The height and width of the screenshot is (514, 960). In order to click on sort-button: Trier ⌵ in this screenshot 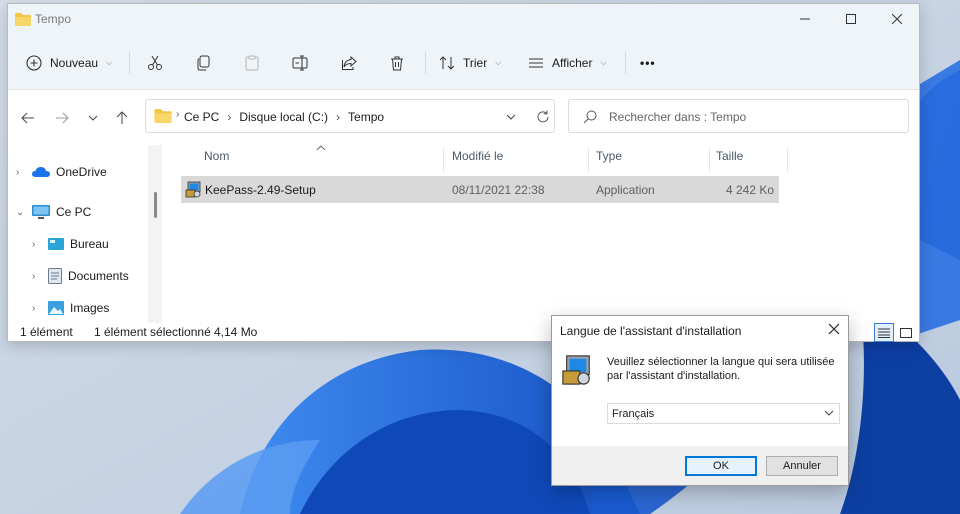, I will do `click(470, 63)`.